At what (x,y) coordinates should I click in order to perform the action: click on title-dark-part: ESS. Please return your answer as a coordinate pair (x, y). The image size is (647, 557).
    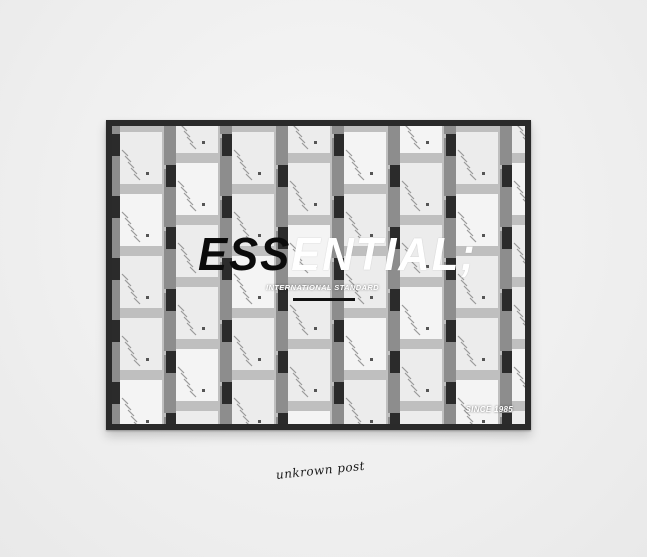
    Looking at the image, I should click on (245, 254).